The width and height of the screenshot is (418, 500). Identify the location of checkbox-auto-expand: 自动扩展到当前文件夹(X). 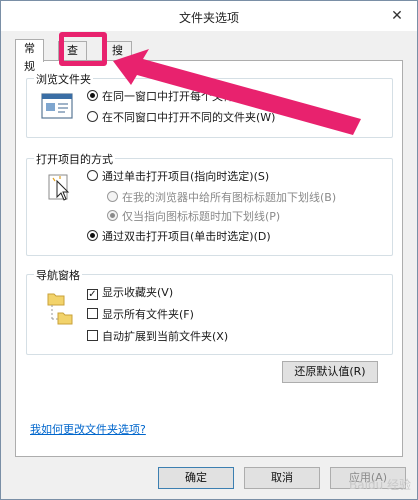
(157, 337).